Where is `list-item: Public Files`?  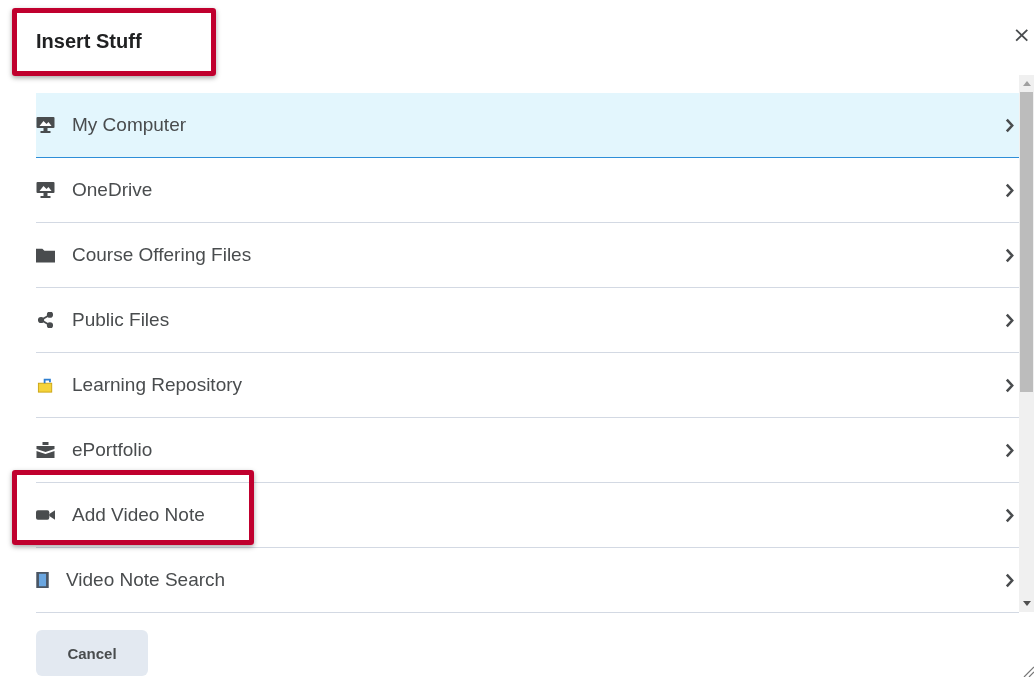
list-item: Public Files is located at coordinates (527, 320).